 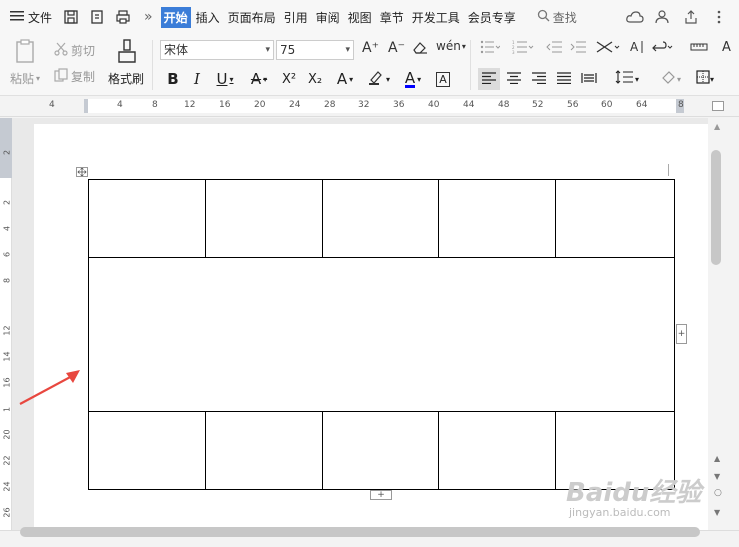 What do you see at coordinates (620, 512) in the screenshot?
I see `baidu-watermark-url: jingyan.baidu.com` at bounding box center [620, 512].